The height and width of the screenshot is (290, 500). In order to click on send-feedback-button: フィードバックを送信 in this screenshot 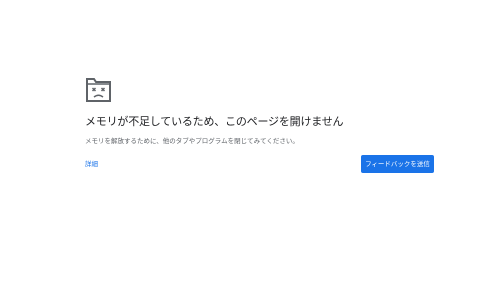, I will do `click(397, 164)`.